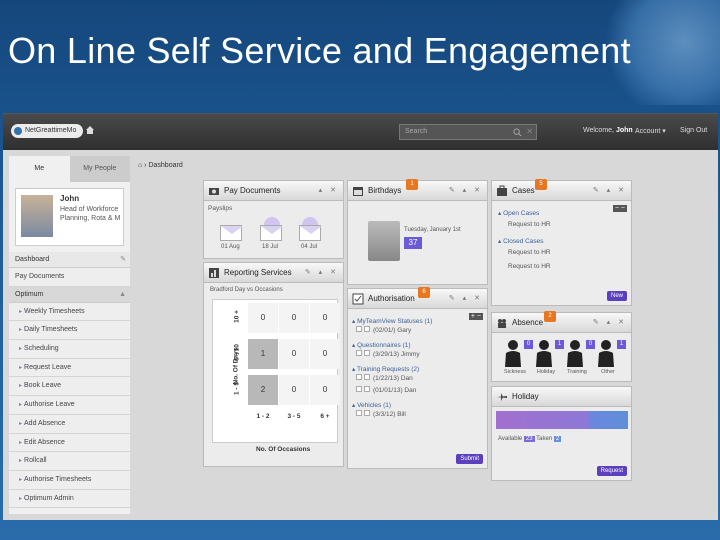 Image resolution: width=720 pixels, height=540 pixels. I want to click on auth-group-title: ▴ Vehicles (1), so click(407, 405).